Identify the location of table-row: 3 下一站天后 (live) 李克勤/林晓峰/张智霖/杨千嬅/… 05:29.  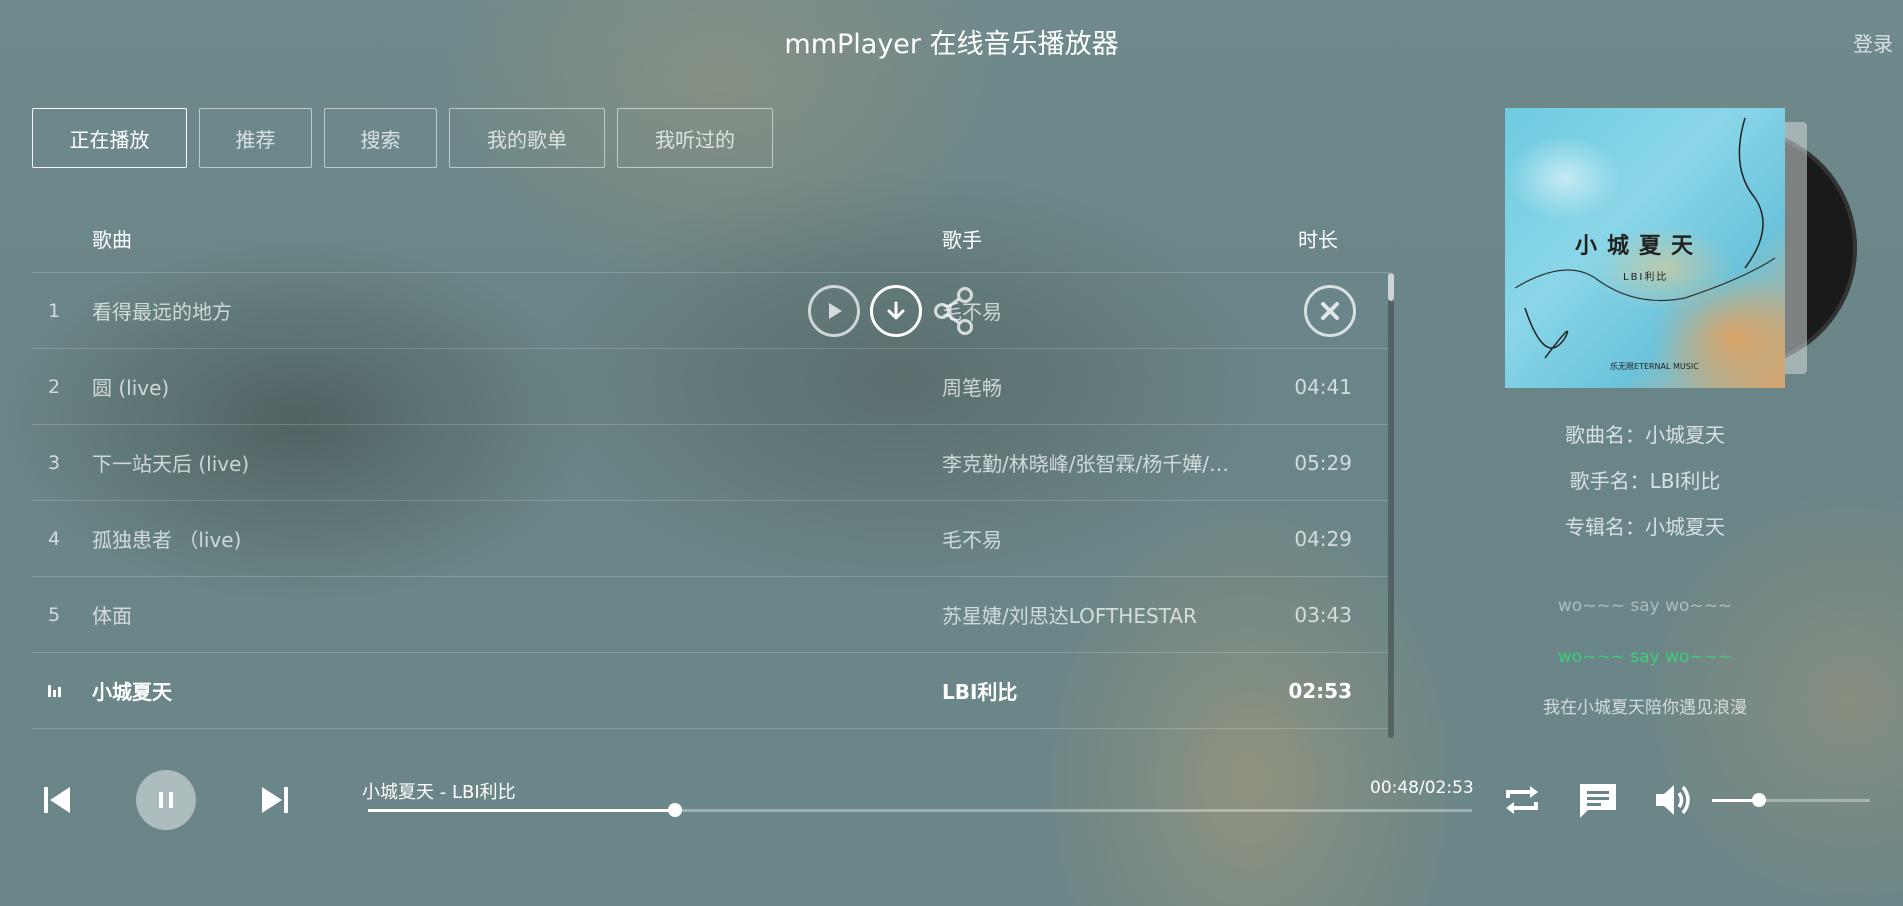
(711, 463).